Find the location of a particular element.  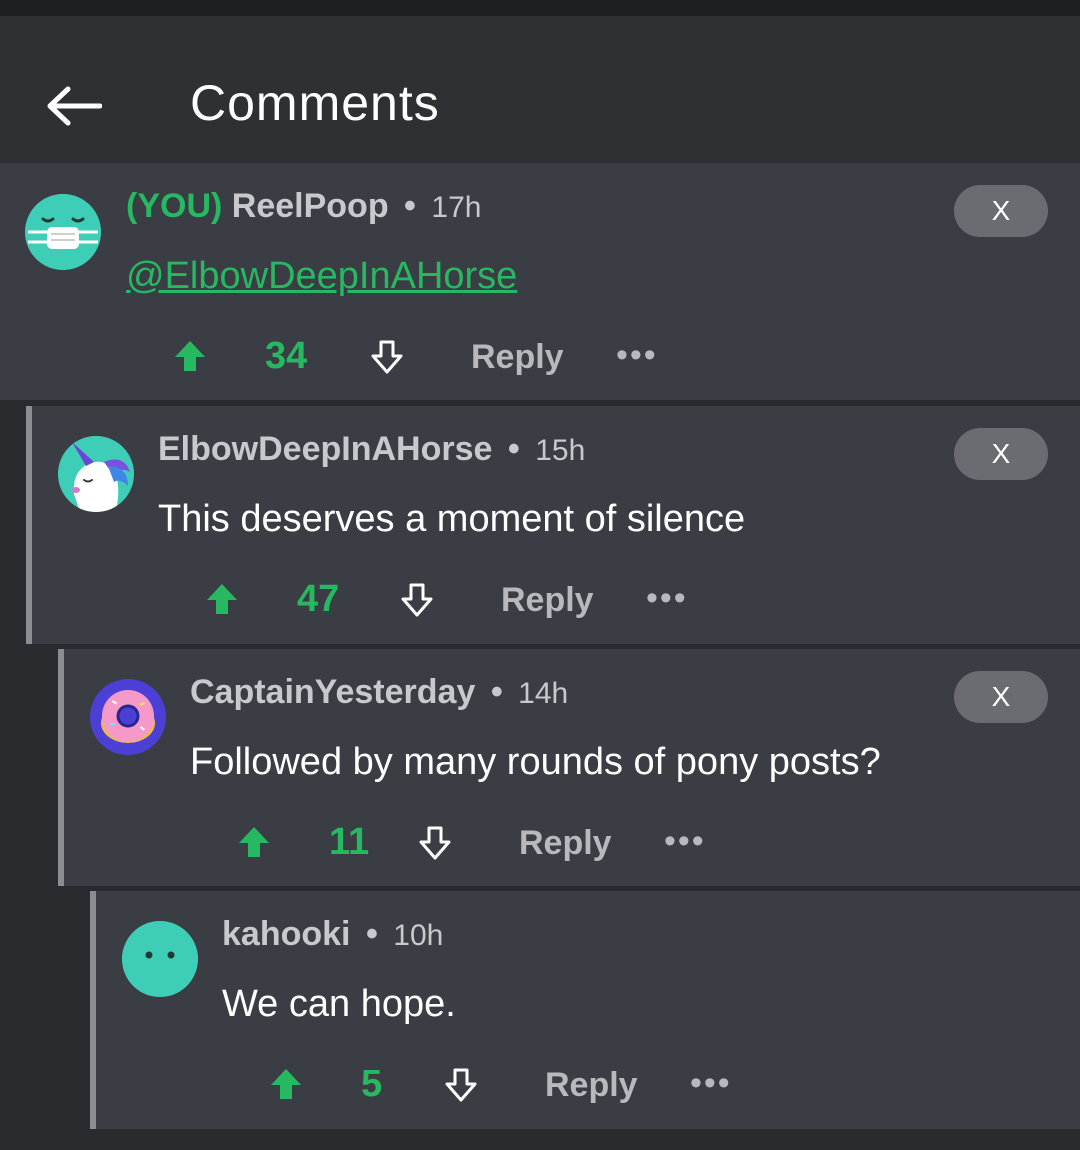

comment-body: We can hope. is located at coordinates (339, 1004).